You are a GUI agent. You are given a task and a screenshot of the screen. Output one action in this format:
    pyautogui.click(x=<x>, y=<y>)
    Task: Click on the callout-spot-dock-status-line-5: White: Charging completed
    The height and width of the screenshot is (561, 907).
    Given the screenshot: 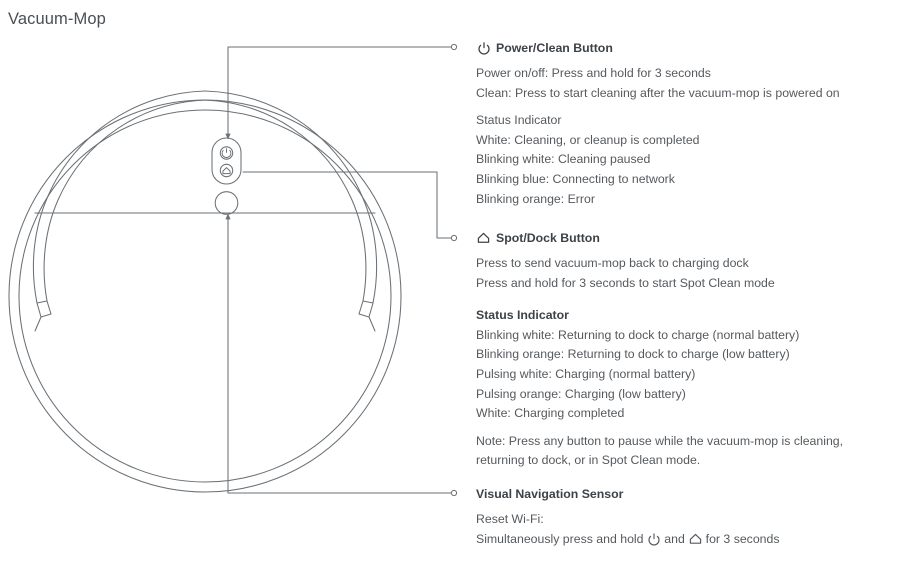 What is the action you would take?
    pyautogui.click(x=550, y=413)
    